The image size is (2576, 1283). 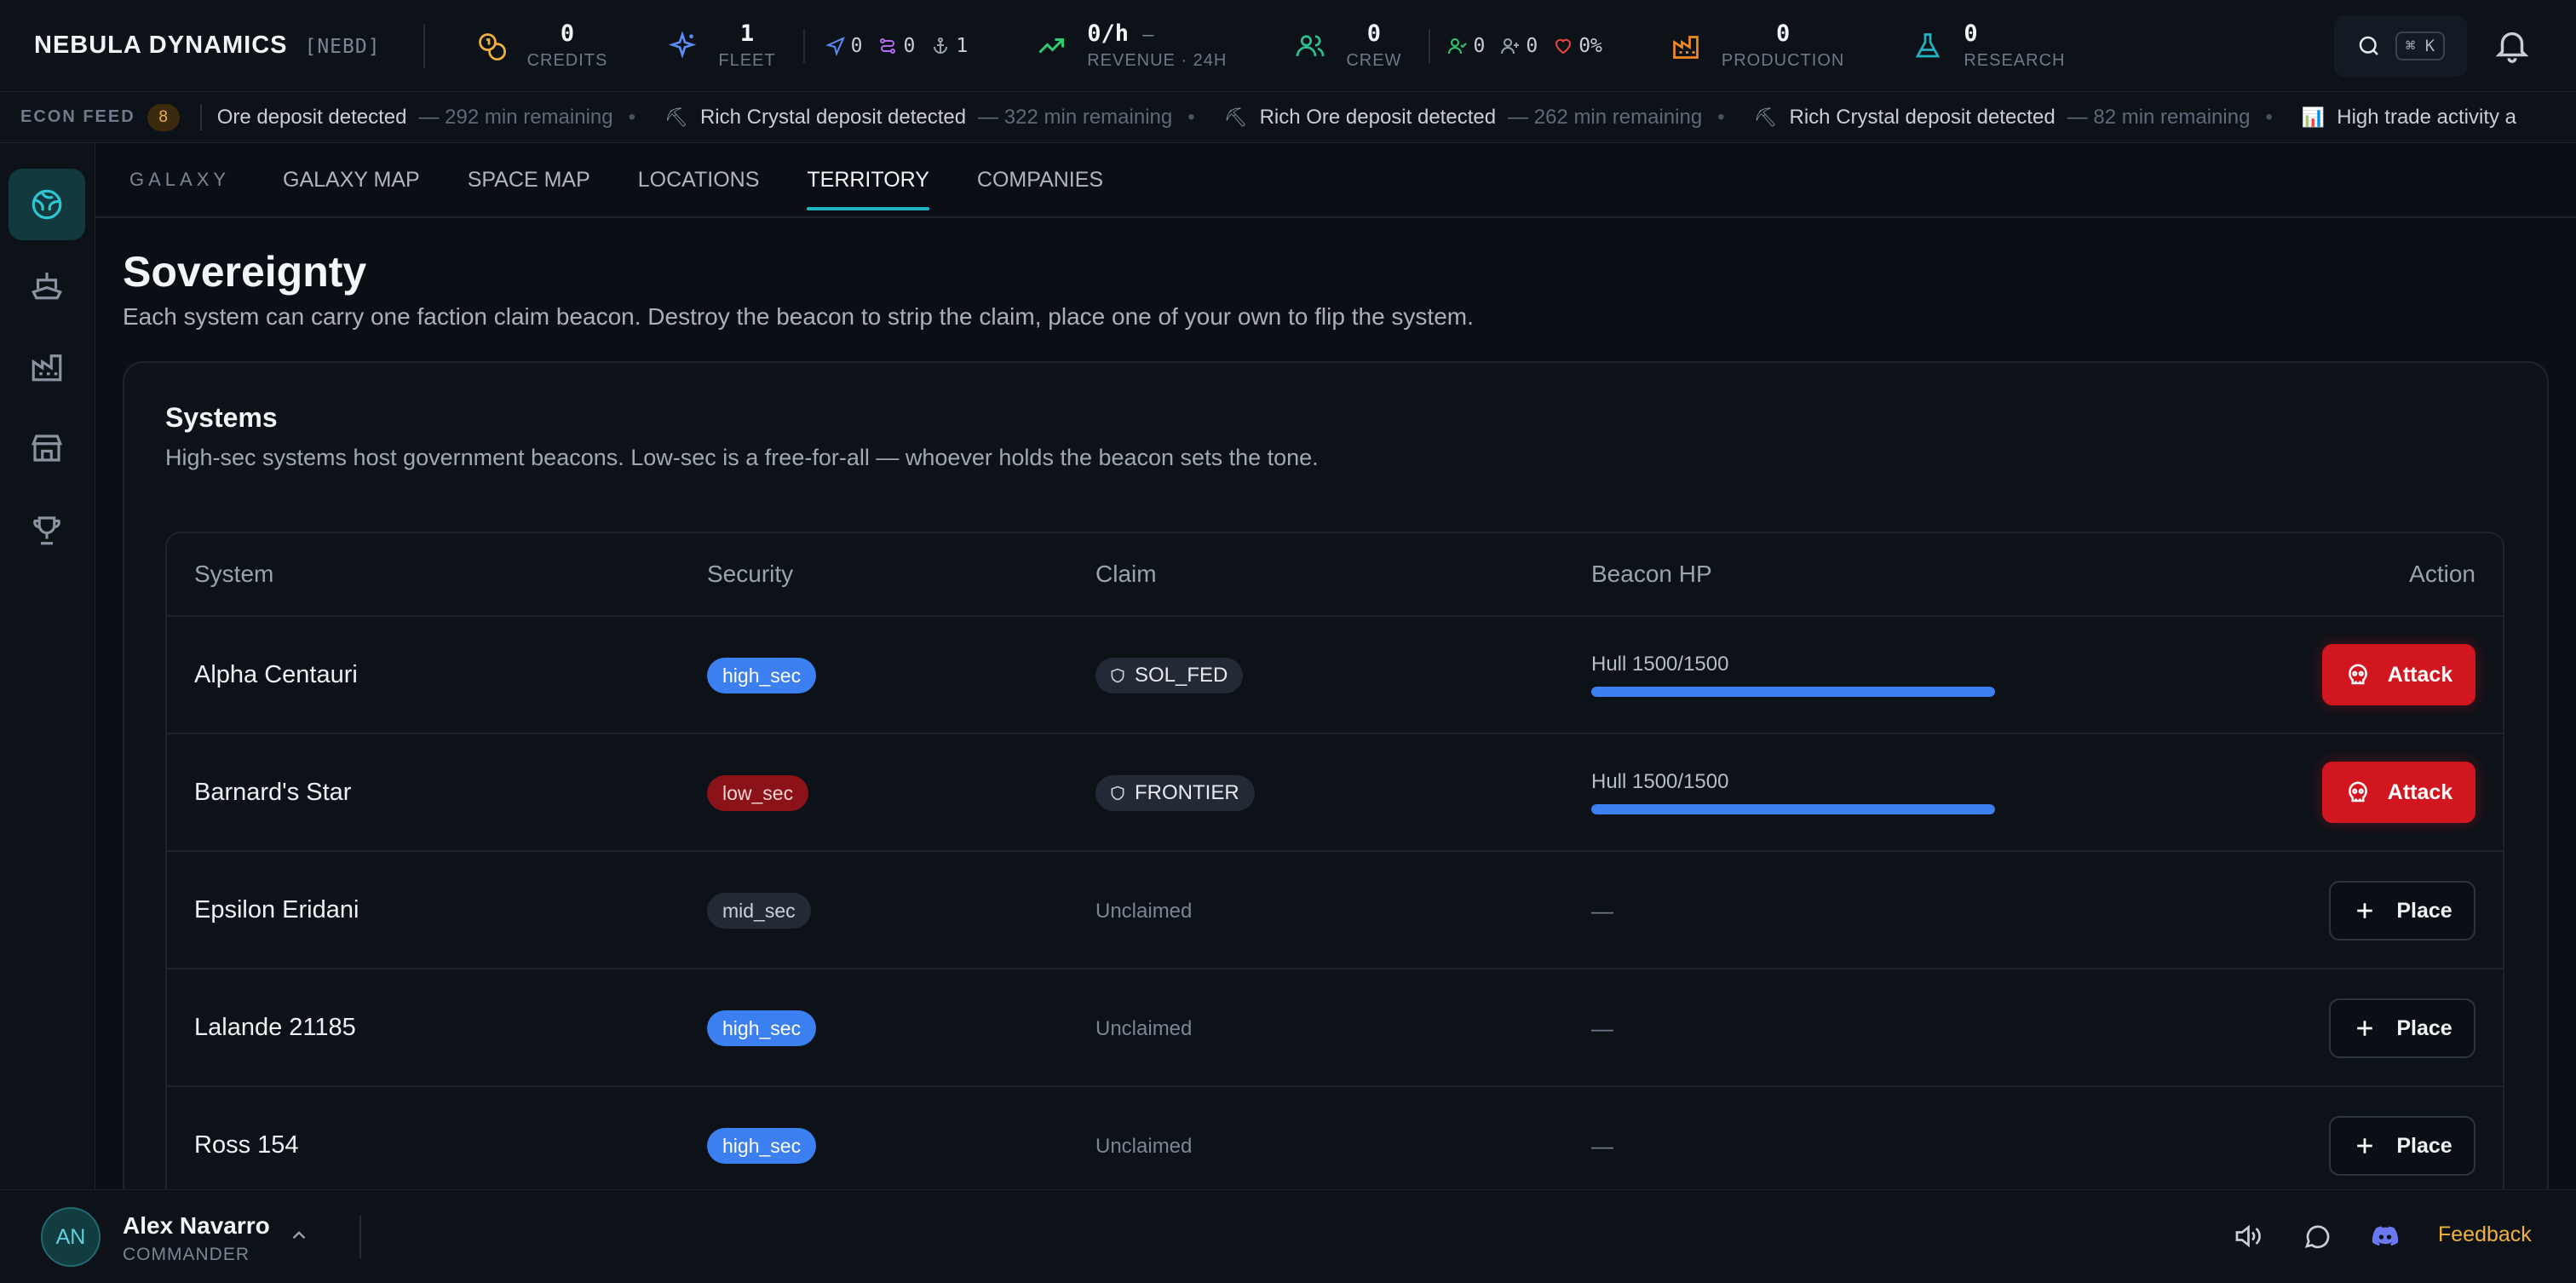 I want to click on chevron-up-icon, so click(x=299, y=1235).